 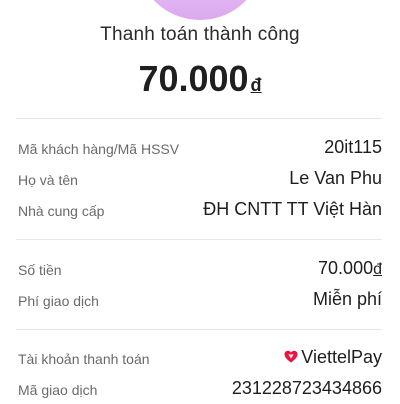 I want to click on detail-row-transaction-id: Mã giao dịch 231228723434866, so click(x=200, y=391).